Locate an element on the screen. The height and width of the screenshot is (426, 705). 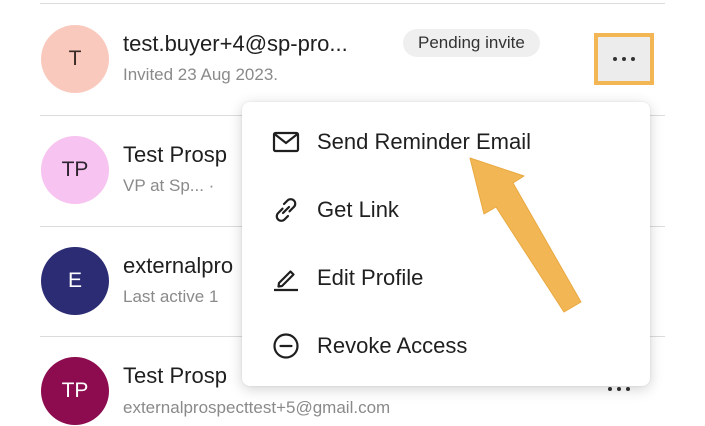
menu-item-edit-profile: Edit Profile is located at coordinates (446, 278).